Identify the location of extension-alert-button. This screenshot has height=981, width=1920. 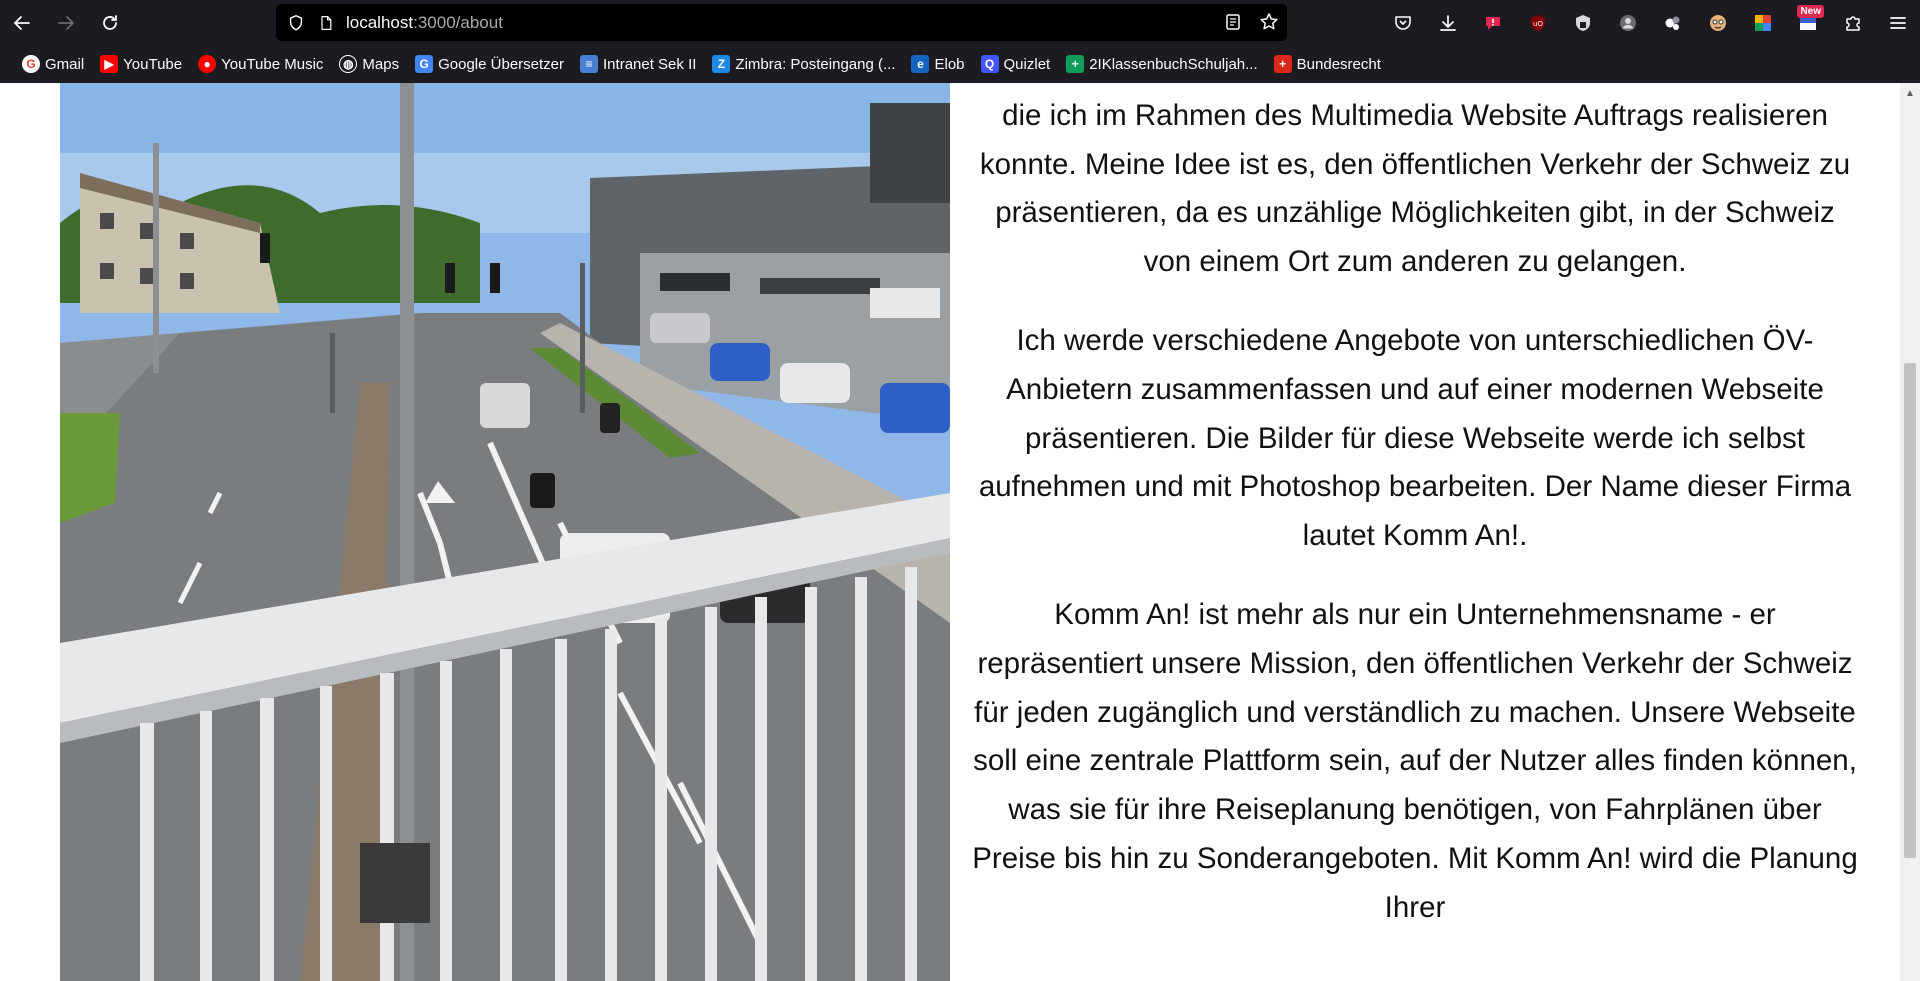
(1492, 22).